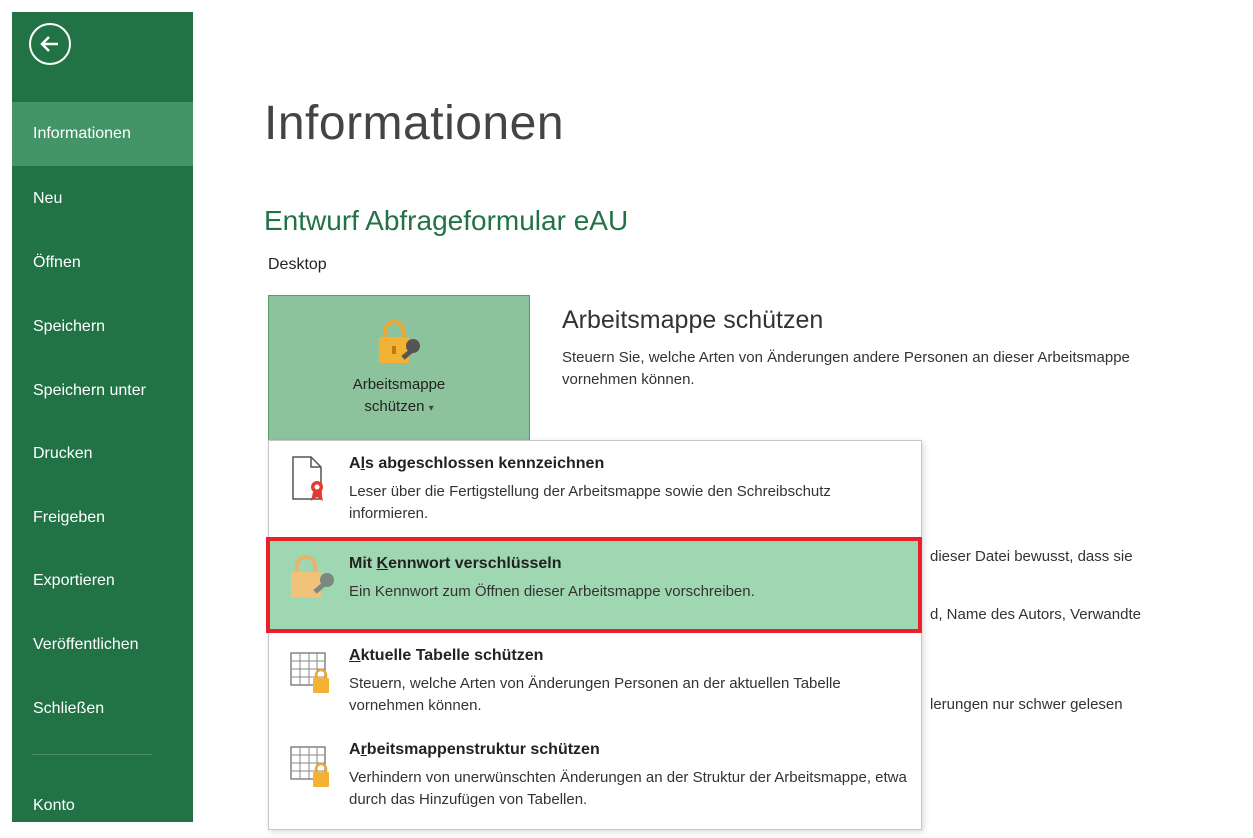 The width and height of the screenshot is (1253, 838). I want to click on document-title: Entwurf Abfrageformular eAU, so click(446, 220).